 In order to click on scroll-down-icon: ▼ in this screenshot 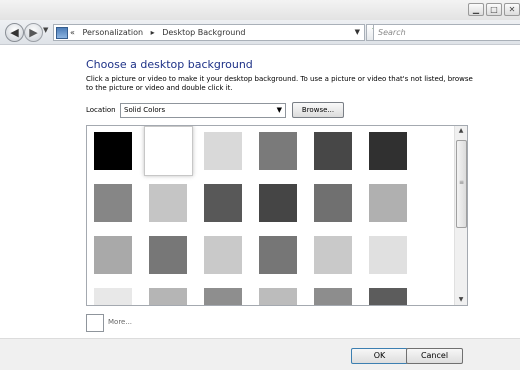, I will do `click(461, 300)`.